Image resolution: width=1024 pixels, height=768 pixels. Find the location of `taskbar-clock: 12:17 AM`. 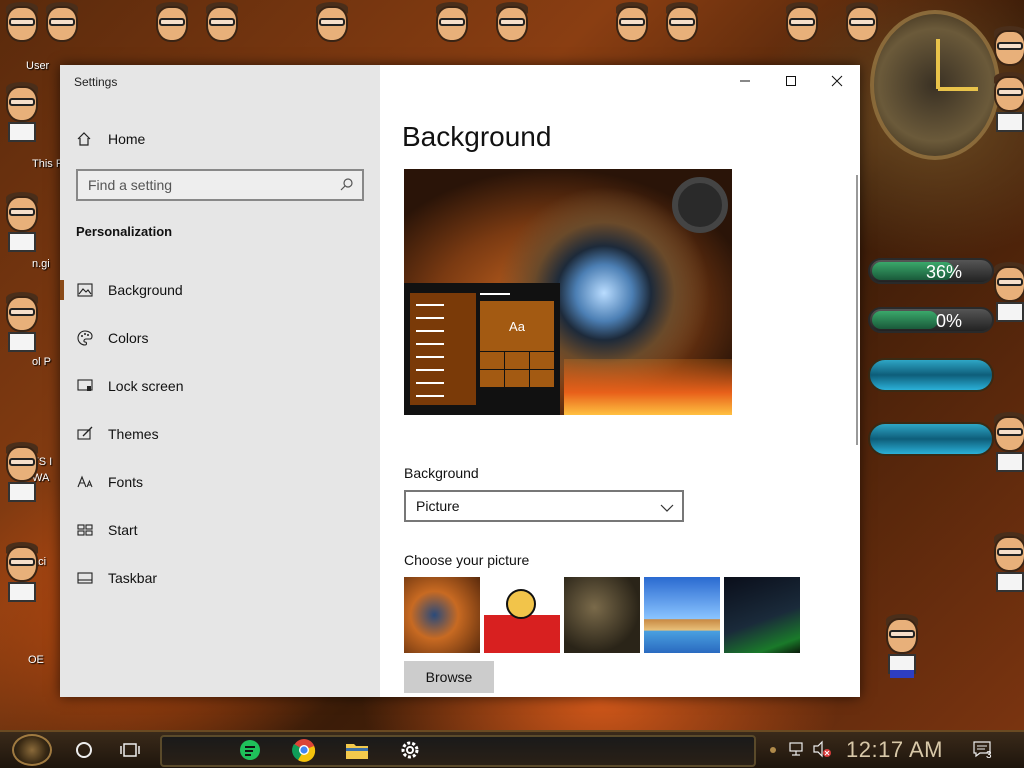

taskbar-clock: 12:17 AM is located at coordinates (894, 750).